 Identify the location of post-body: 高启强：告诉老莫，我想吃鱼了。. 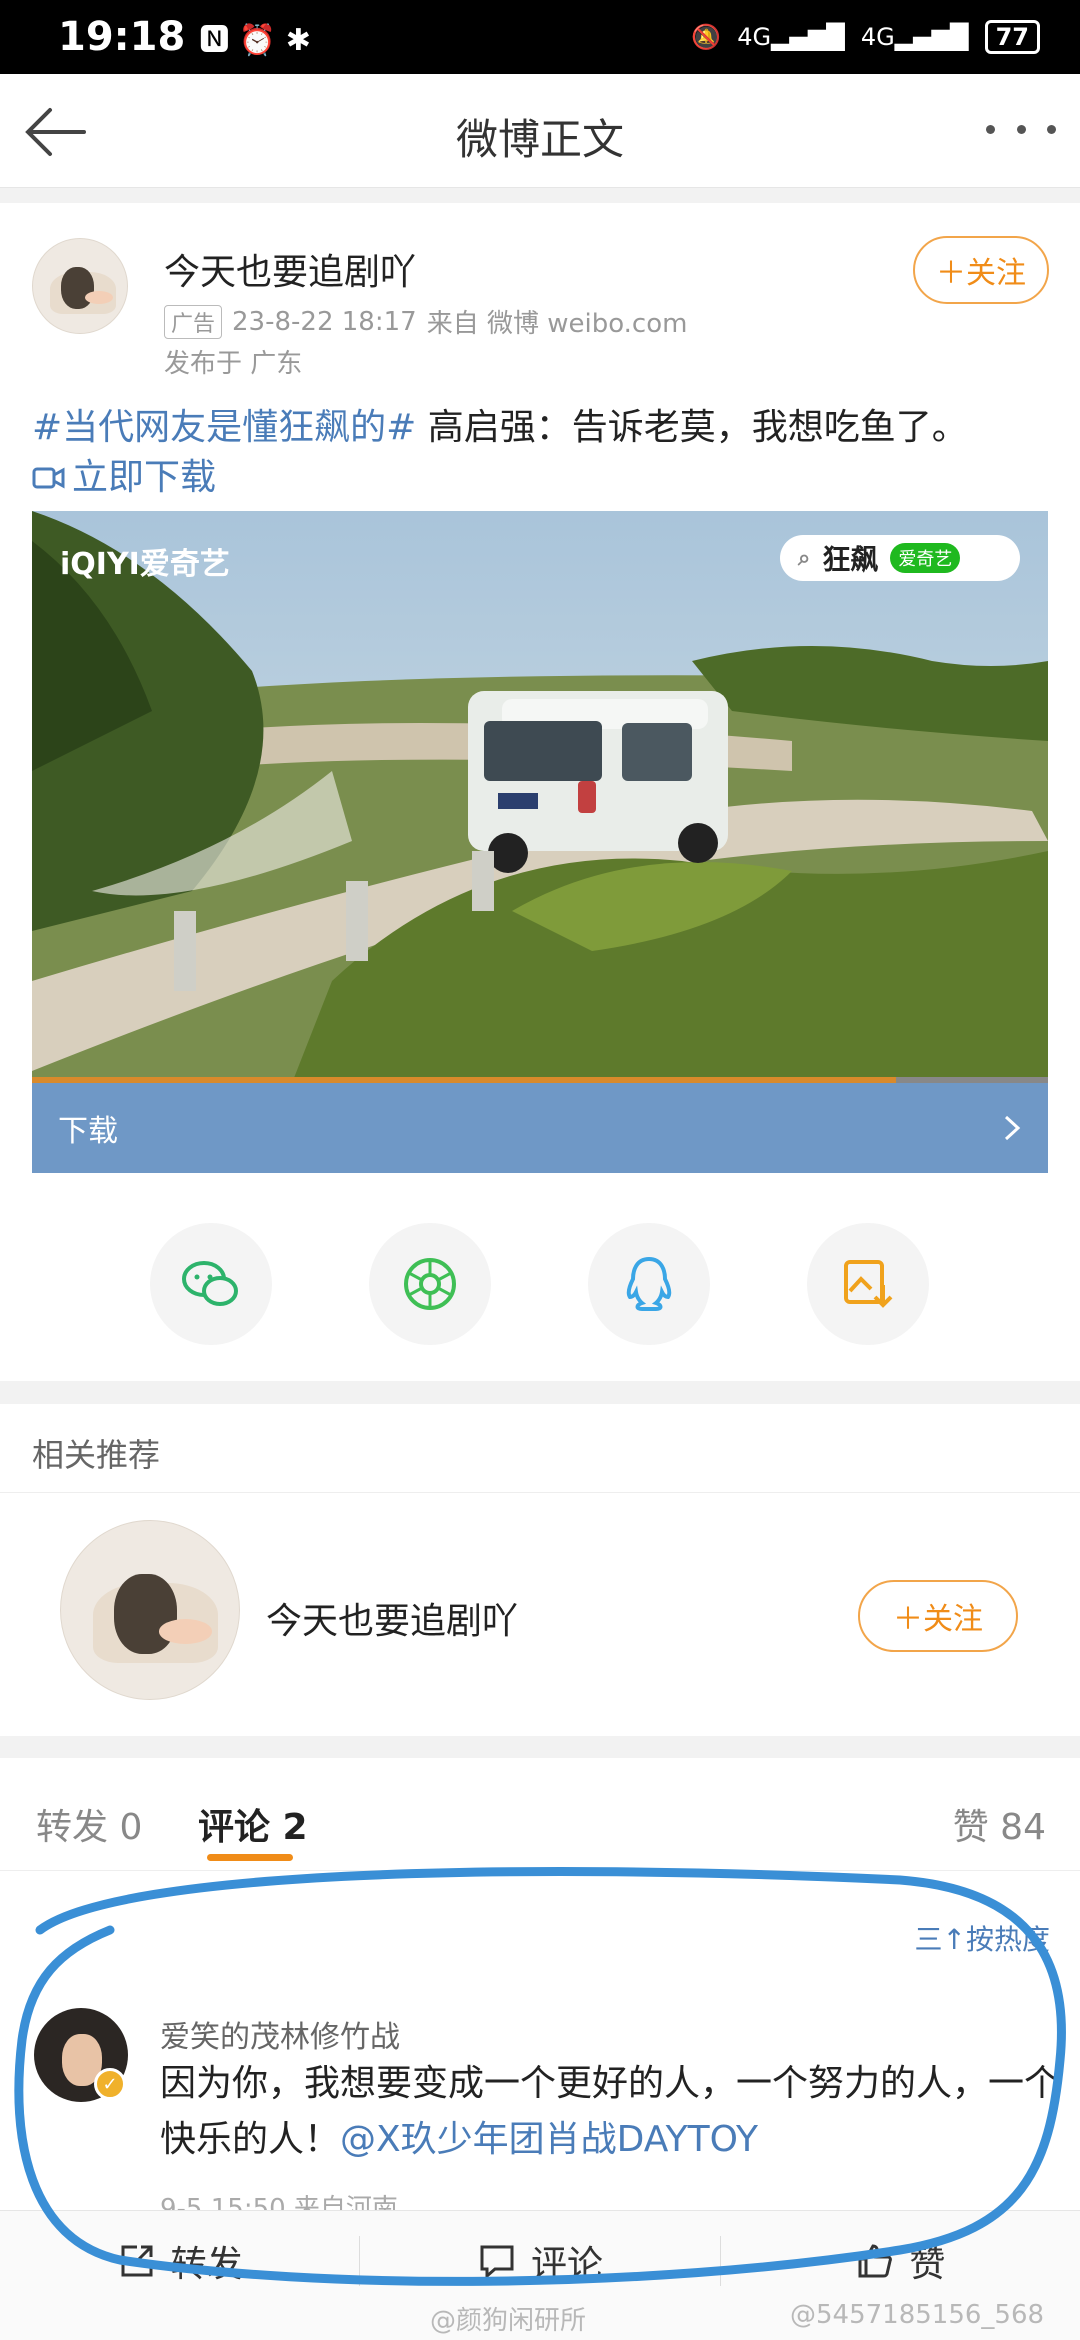
(692, 427).